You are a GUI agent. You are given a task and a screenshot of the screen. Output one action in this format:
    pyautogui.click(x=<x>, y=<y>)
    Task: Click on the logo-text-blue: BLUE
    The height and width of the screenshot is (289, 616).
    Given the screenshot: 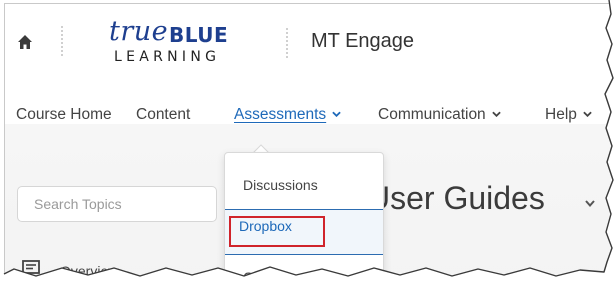 What is the action you would take?
    pyautogui.click(x=199, y=35)
    